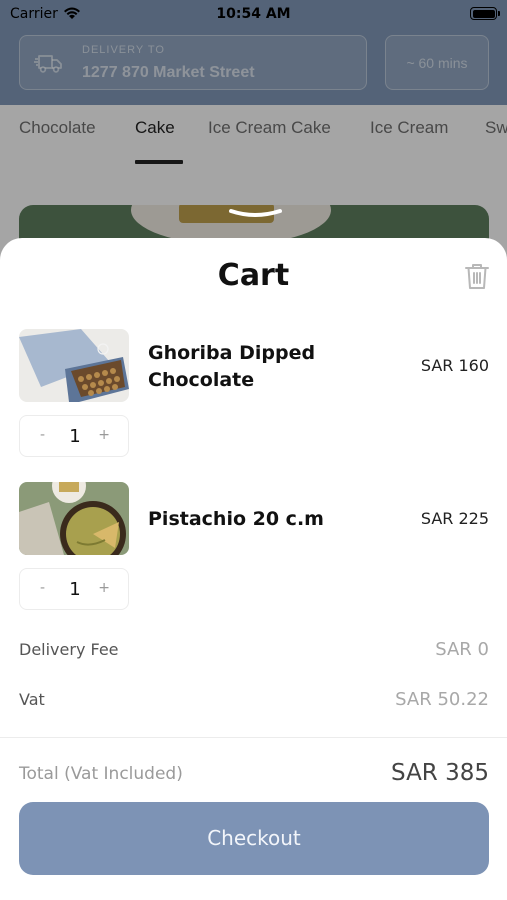 This screenshot has width=507, height=900. I want to click on item-price: SAR 225, so click(454, 518).